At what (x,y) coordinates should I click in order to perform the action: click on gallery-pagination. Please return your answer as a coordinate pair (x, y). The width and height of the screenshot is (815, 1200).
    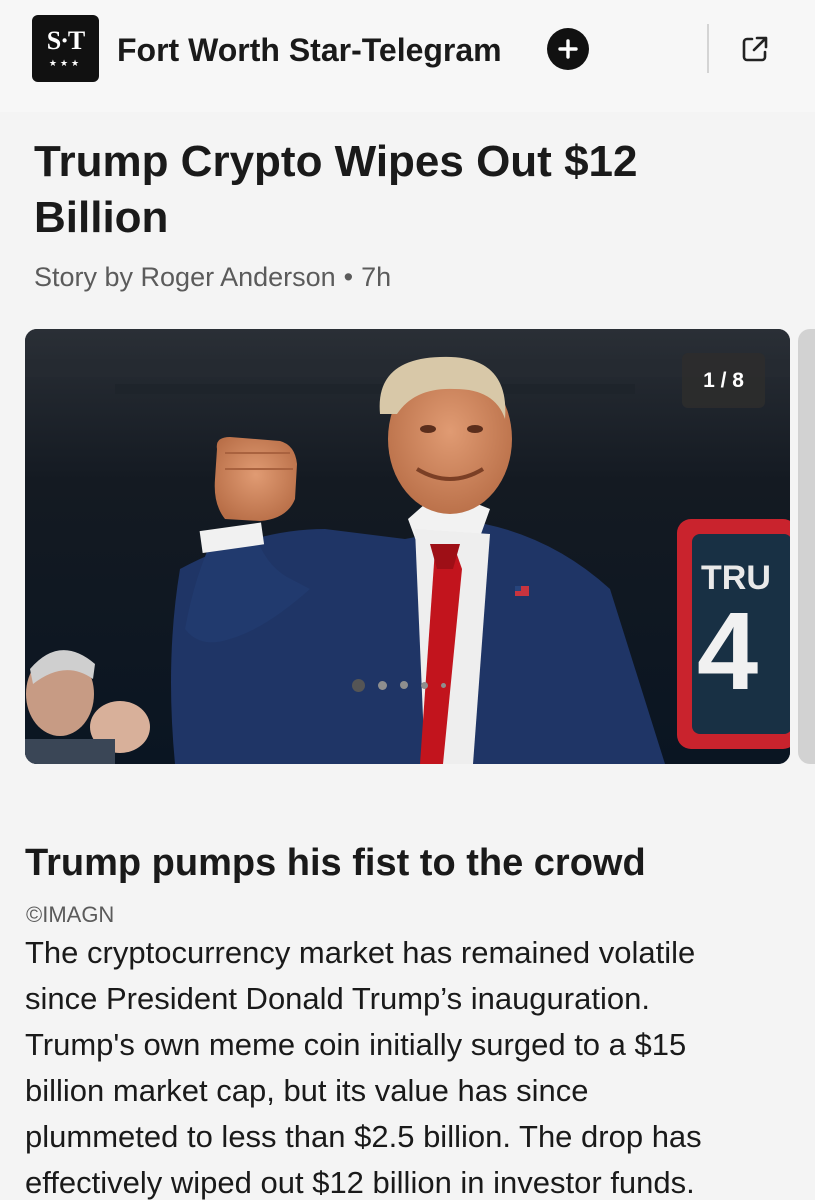
    Looking at the image, I should click on (399, 685).